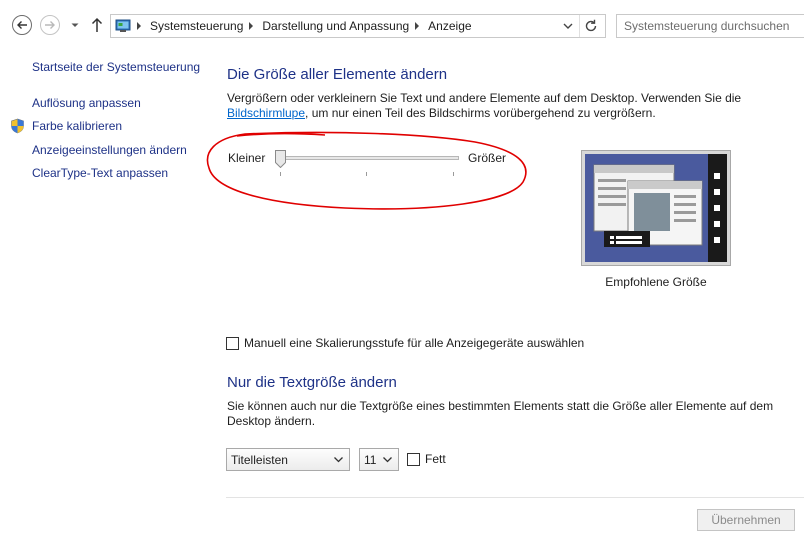 The width and height of the screenshot is (804, 549). I want to click on control-panel-icon, so click(123, 25).